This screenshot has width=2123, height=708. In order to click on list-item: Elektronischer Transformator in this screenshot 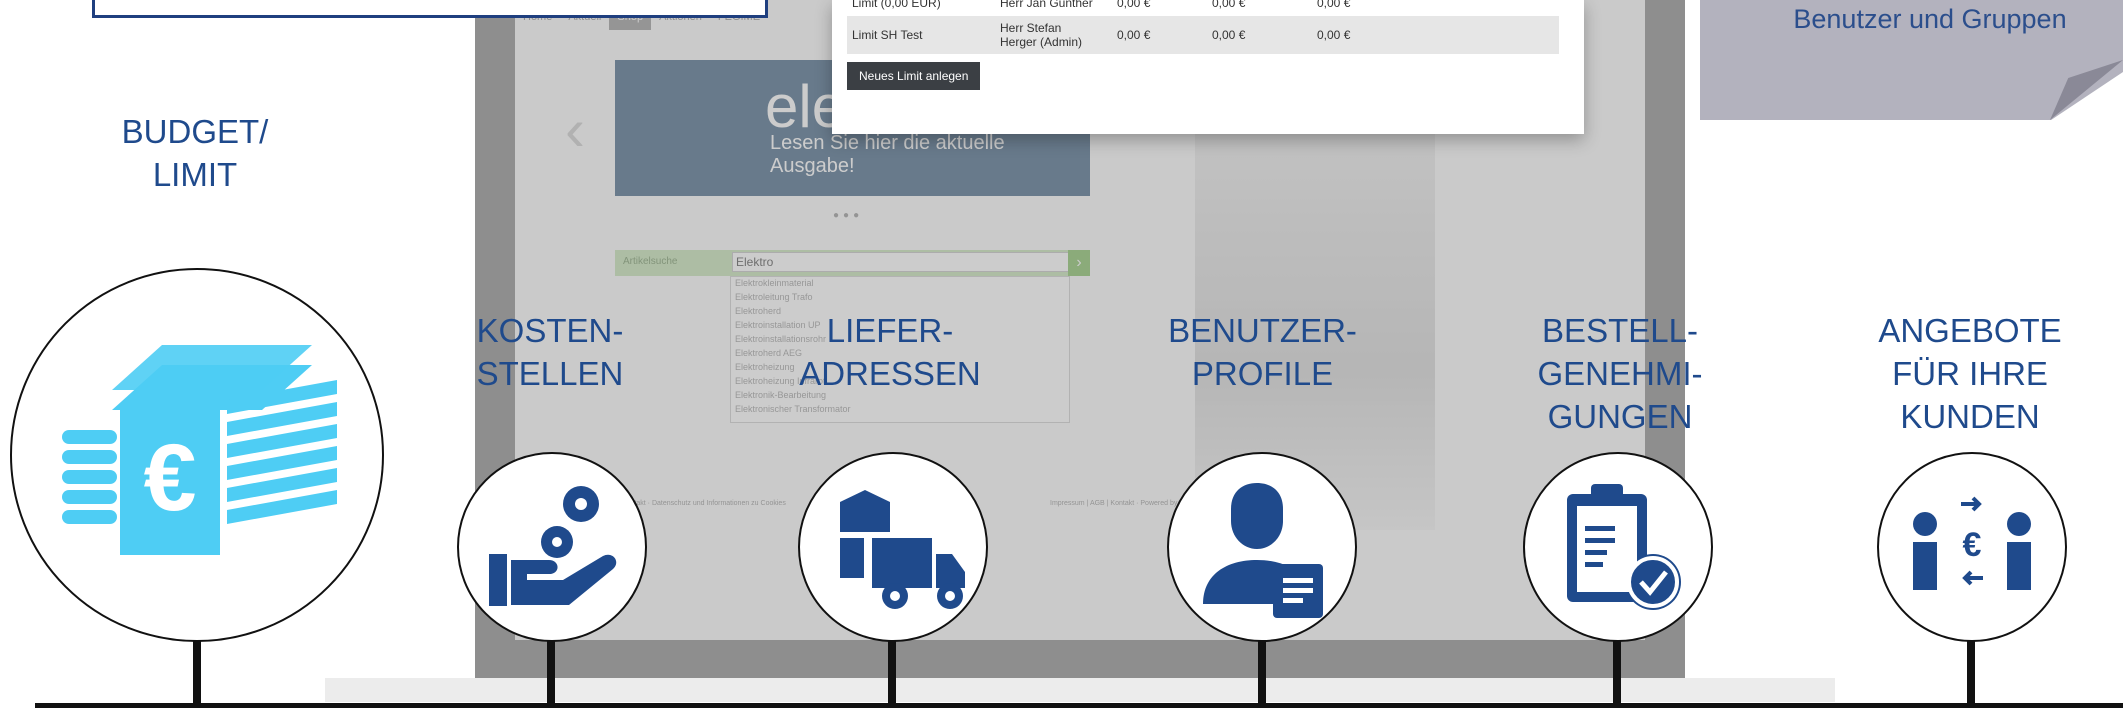, I will do `click(900, 410)`.